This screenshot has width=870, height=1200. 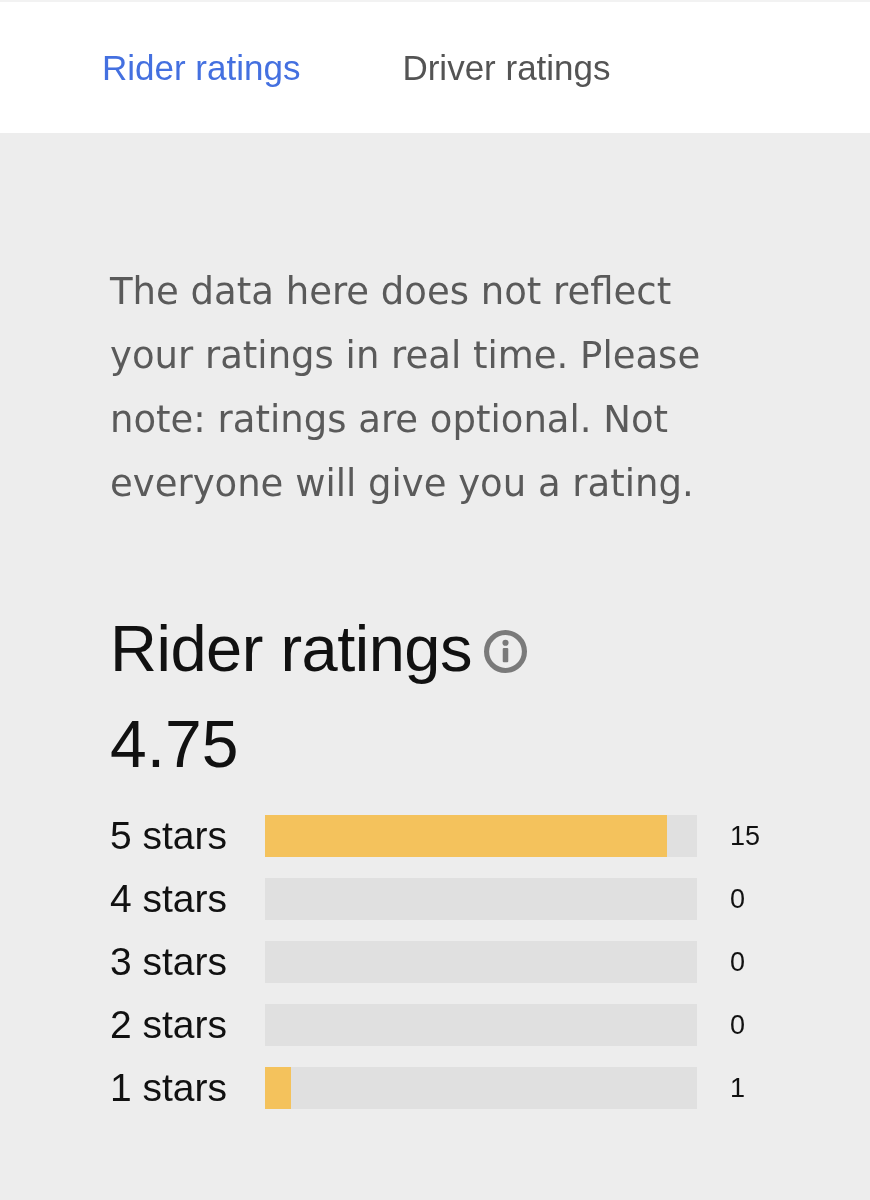 I want to click on rating-count: 1, so click(x=738, y=1088).